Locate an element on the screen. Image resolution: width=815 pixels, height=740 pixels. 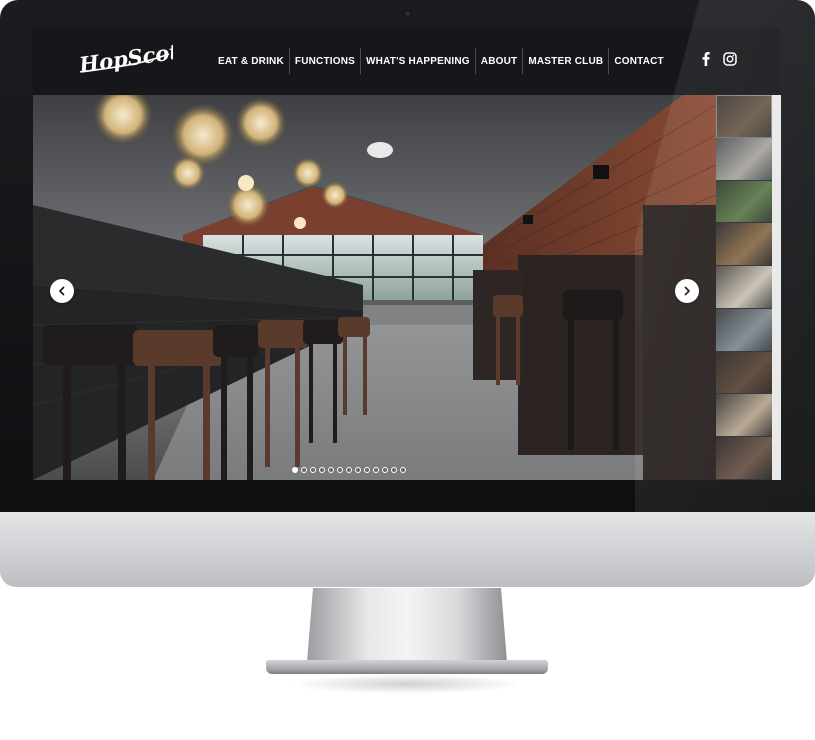
chevron-right-icon is located at coordinates (687, 291).